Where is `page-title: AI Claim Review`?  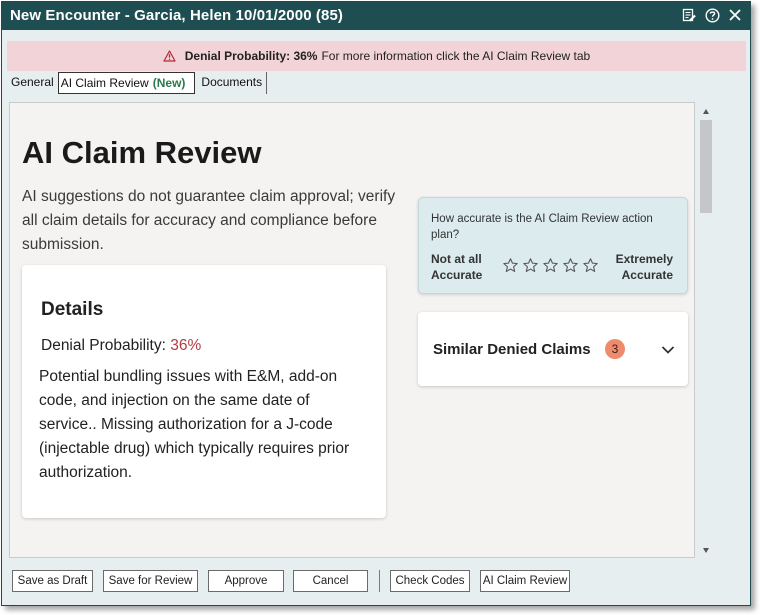
page-title: AI Claim Review is located at coordinates (142, 152).